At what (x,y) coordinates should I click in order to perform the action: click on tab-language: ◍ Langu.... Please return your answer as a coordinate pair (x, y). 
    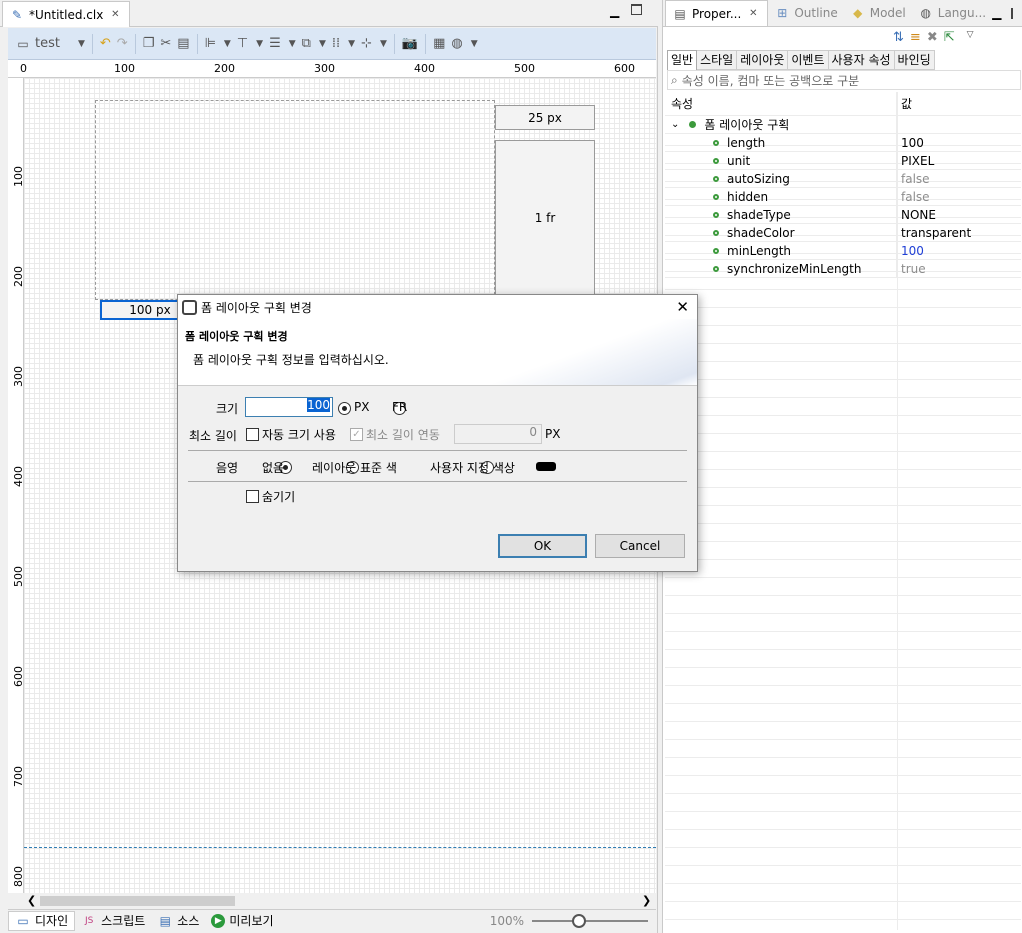
    Looking at the image, I should click on (952, 13).